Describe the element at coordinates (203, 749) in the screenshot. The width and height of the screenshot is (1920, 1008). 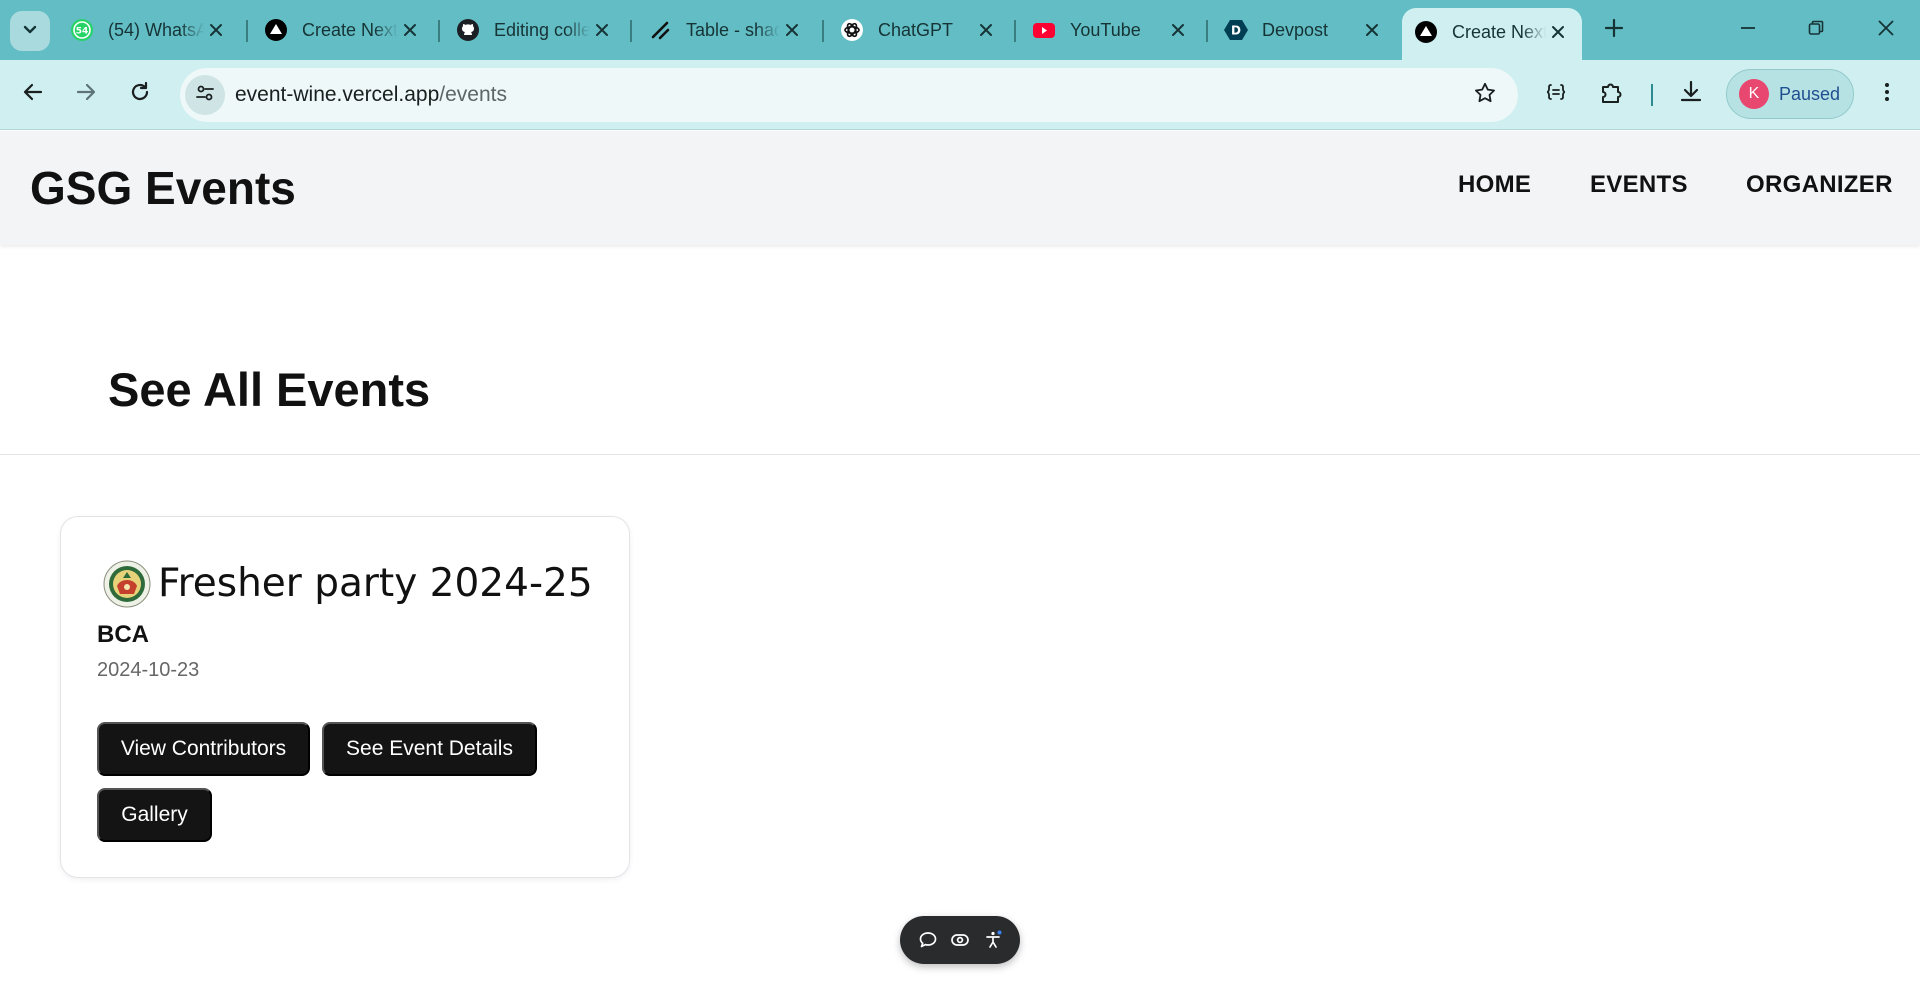
I see `view-contributors-button: View Contributors` at that location.